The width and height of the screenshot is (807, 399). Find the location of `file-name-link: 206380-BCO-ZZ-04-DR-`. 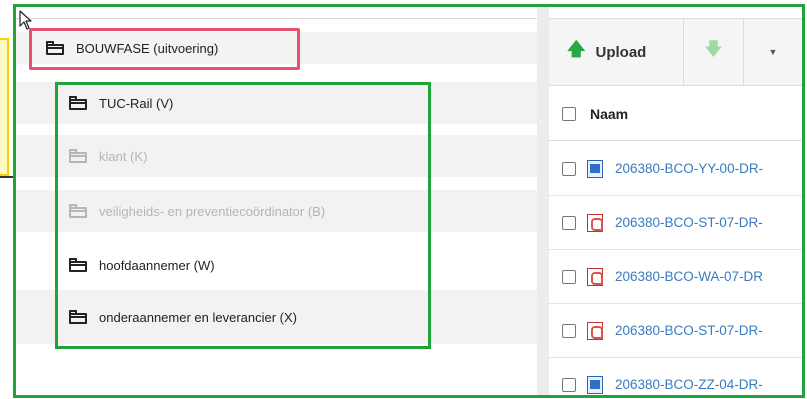

file-name-link: 206380-BCO-ZZ-04-DR- is located at coordinates (689, 384).